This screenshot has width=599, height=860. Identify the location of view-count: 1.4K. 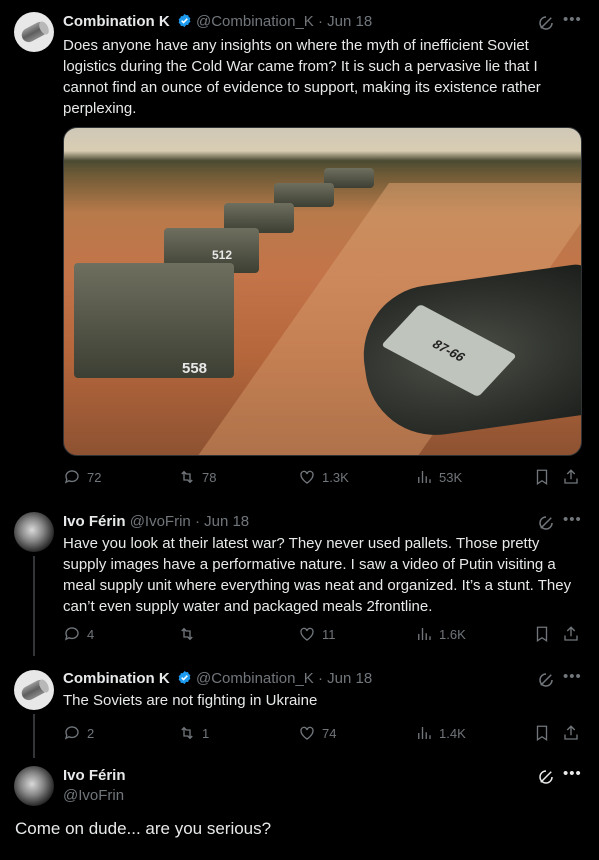
(452, 733).